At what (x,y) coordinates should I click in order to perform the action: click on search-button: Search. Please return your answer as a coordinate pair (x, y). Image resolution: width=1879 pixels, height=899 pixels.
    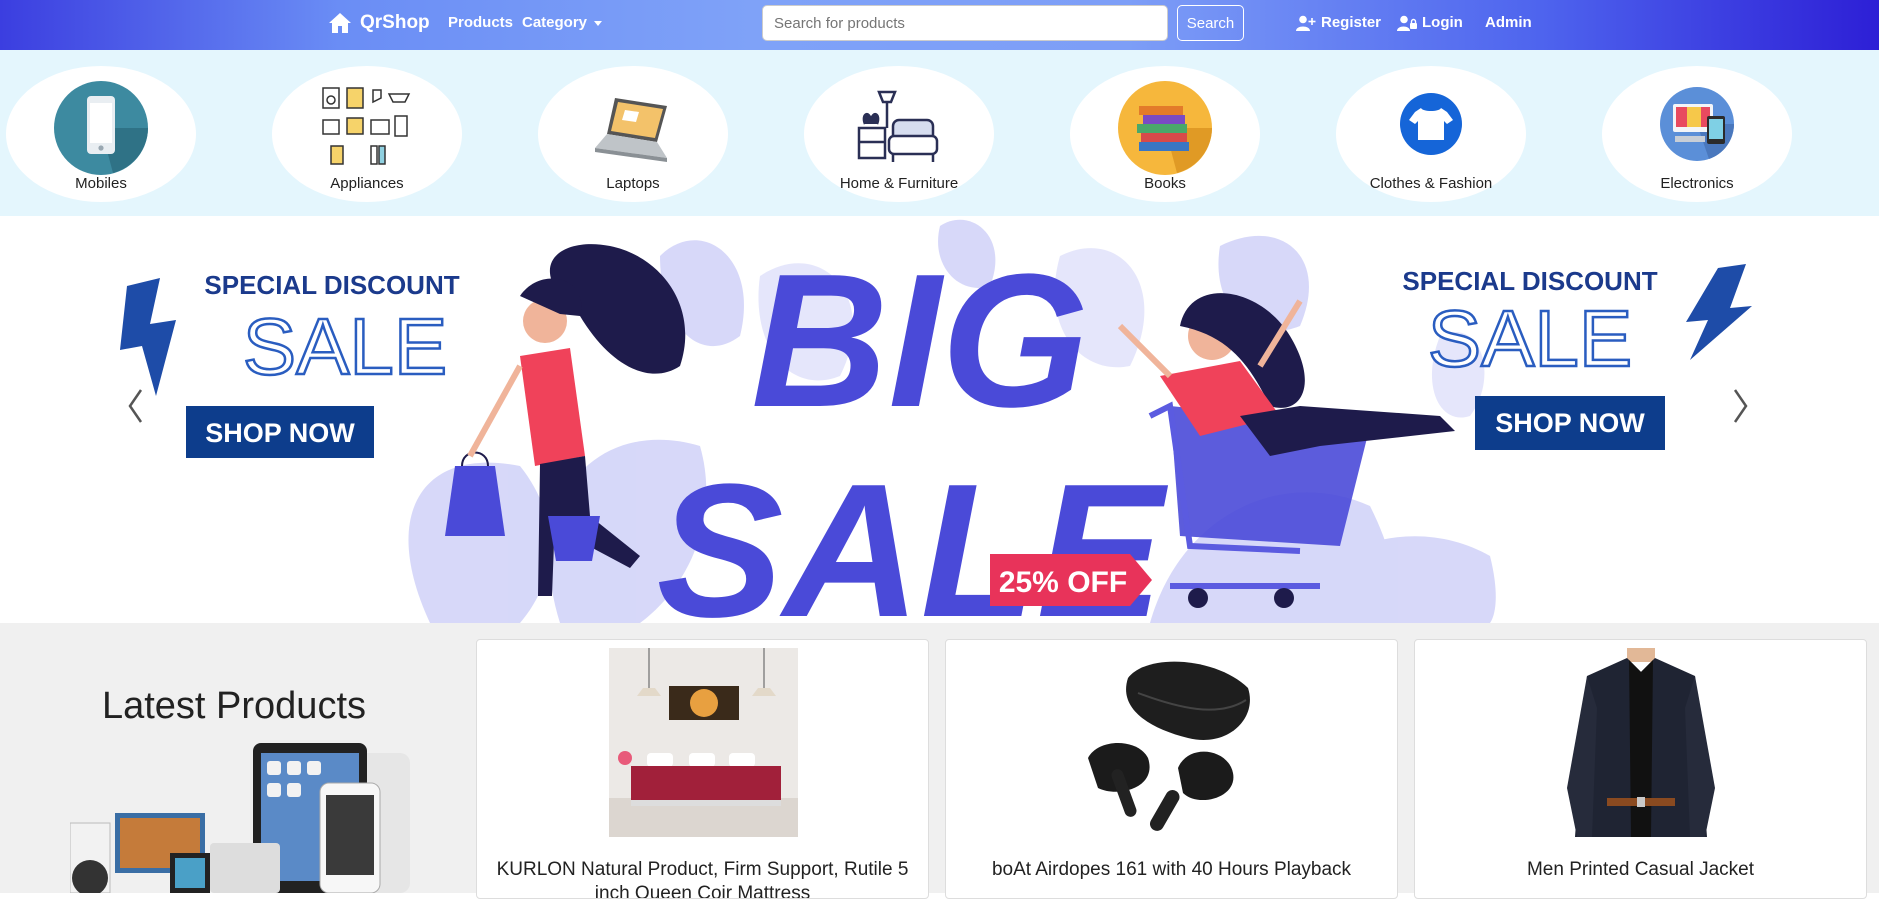
    Looking at the image, I should click on (1210, 23).